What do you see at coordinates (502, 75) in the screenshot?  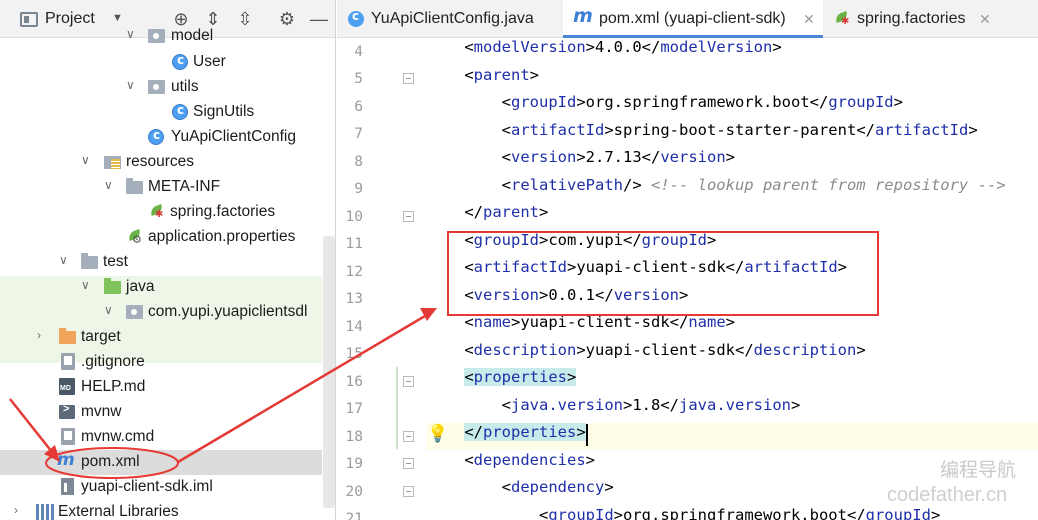 I see `code-line-5: <parent>` at bounding box center [502, 75].